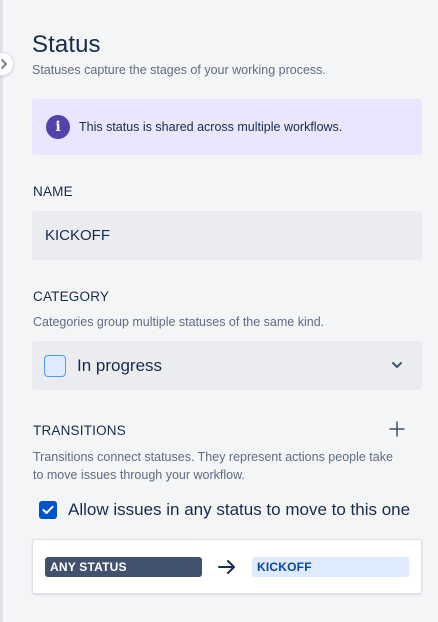  I want to click on collapse-panel-button, so click(7, 64).